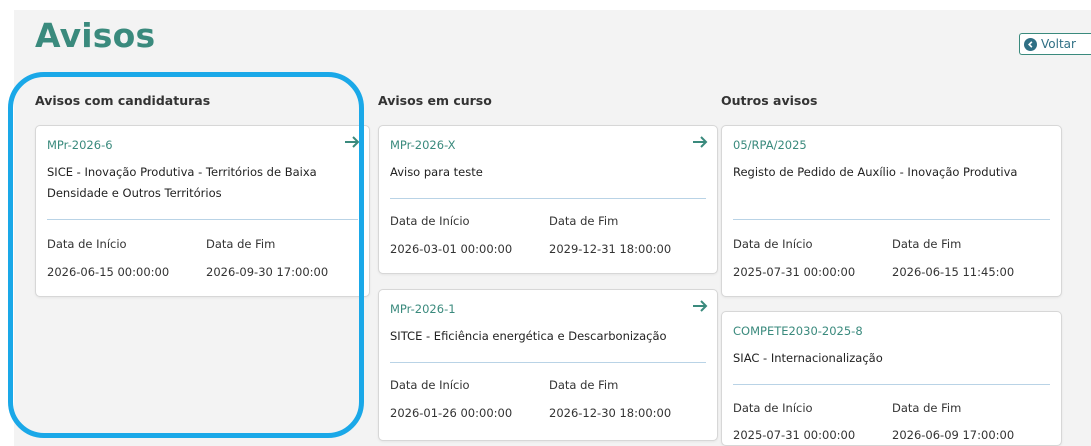 This screenshot has width=1091, height=446. Describe the element at coordinates (436, 172) in the screenshot. I see `aviso-title: Aviso para teste` at that location.